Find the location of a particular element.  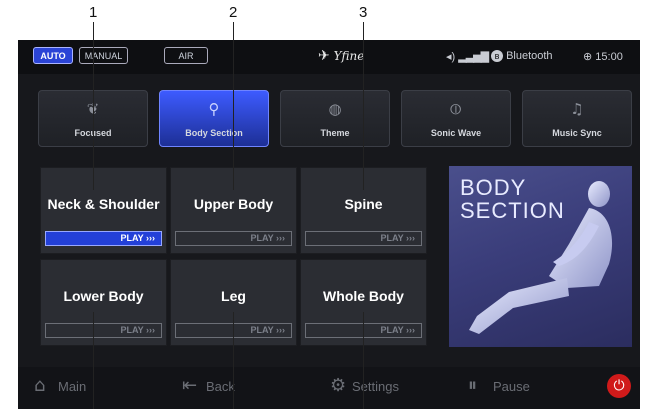

callout-number: 3 is located at coordinates (363, 12).